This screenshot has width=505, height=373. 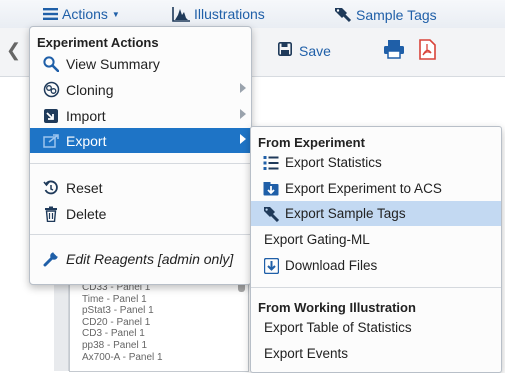 I want to click on acs-export-icon, so click(x=271, y=189).